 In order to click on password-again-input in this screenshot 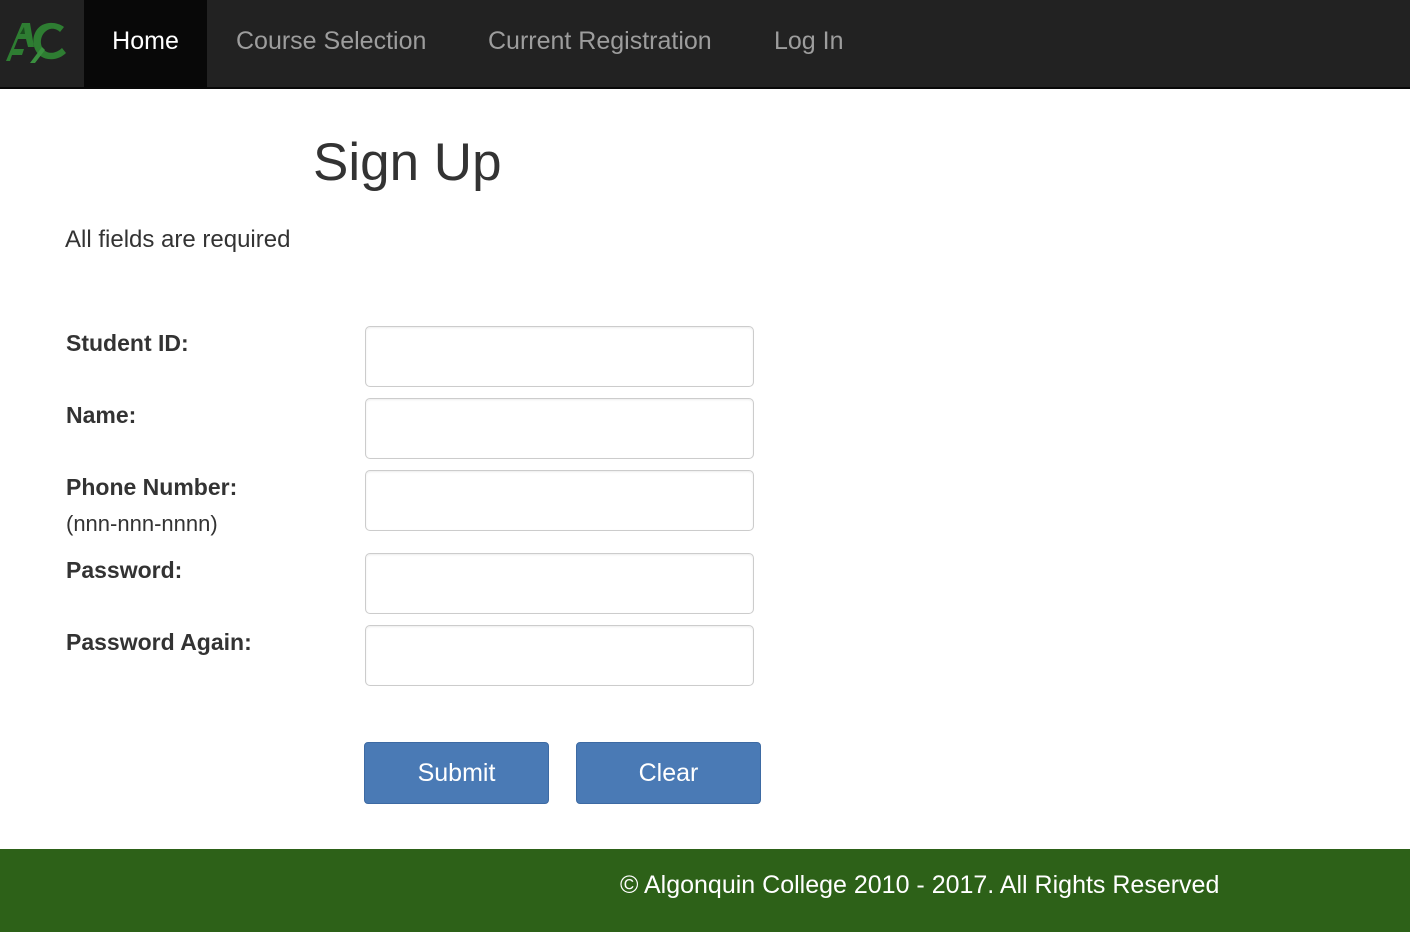, I will do `click(559, 655)`.